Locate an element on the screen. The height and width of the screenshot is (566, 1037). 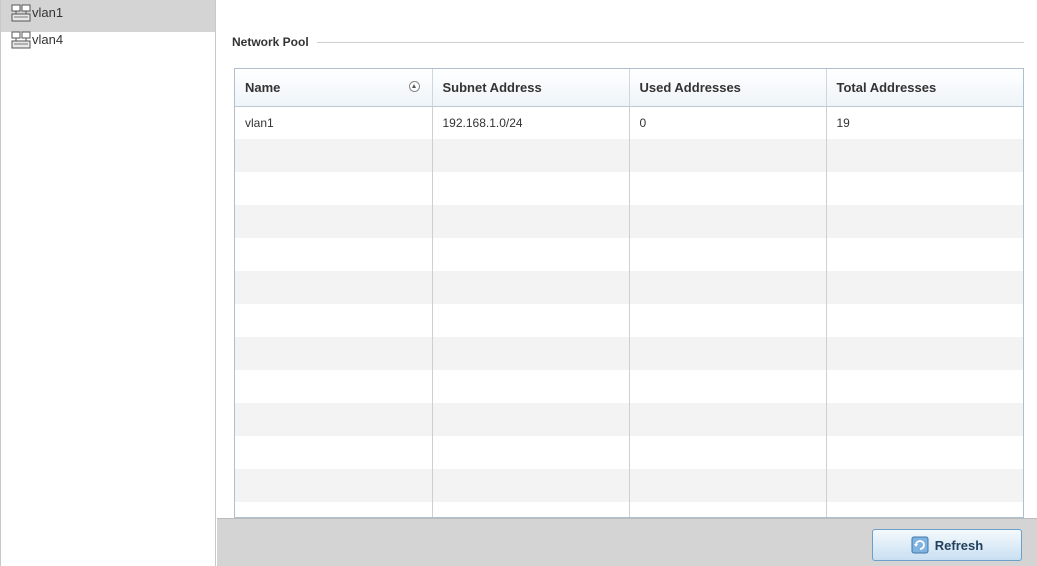
cell-used-addresses: 0 is located at coordinates (728, 122).